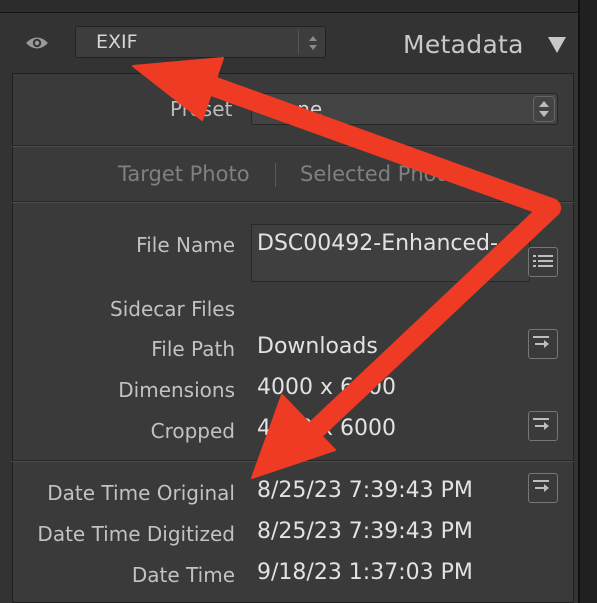 The height and width of the screenshot is (603, 597). I want to click on metadata-preset-select: EXIF, so click(200, 42).